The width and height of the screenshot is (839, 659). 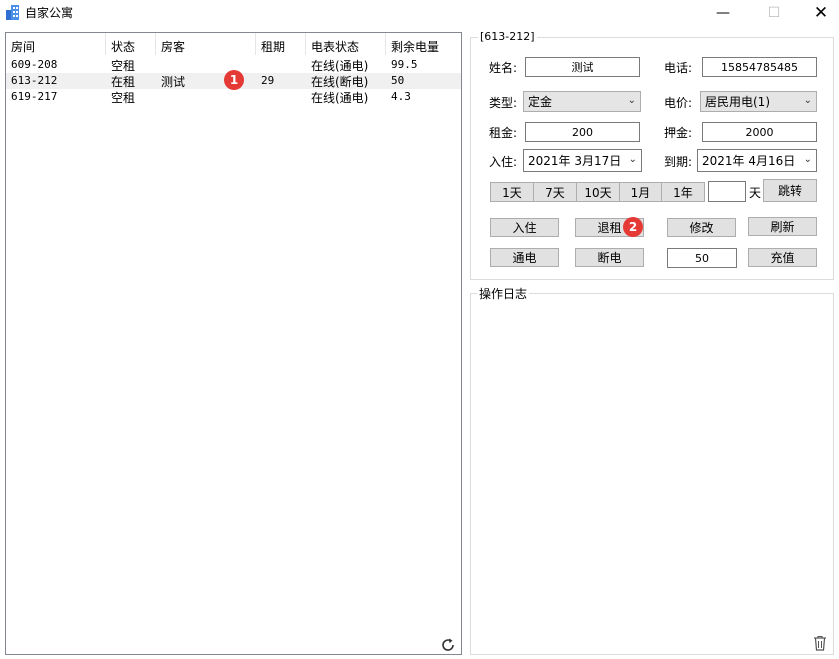 I want to click on type-label: 类型:, so click(x=503, y=103).